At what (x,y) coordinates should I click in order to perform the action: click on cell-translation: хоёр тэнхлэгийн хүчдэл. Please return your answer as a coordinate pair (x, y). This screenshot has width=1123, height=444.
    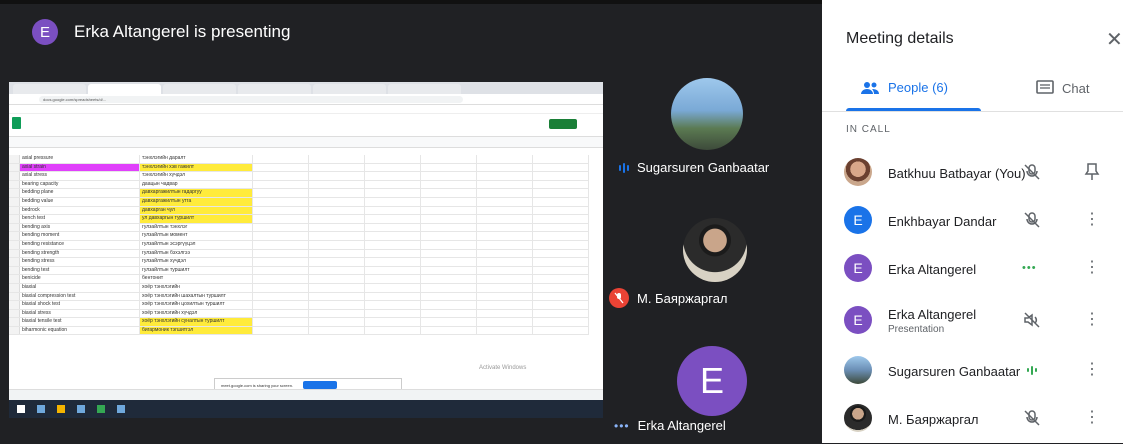
    Looking at the image, I should click on (196, 313).